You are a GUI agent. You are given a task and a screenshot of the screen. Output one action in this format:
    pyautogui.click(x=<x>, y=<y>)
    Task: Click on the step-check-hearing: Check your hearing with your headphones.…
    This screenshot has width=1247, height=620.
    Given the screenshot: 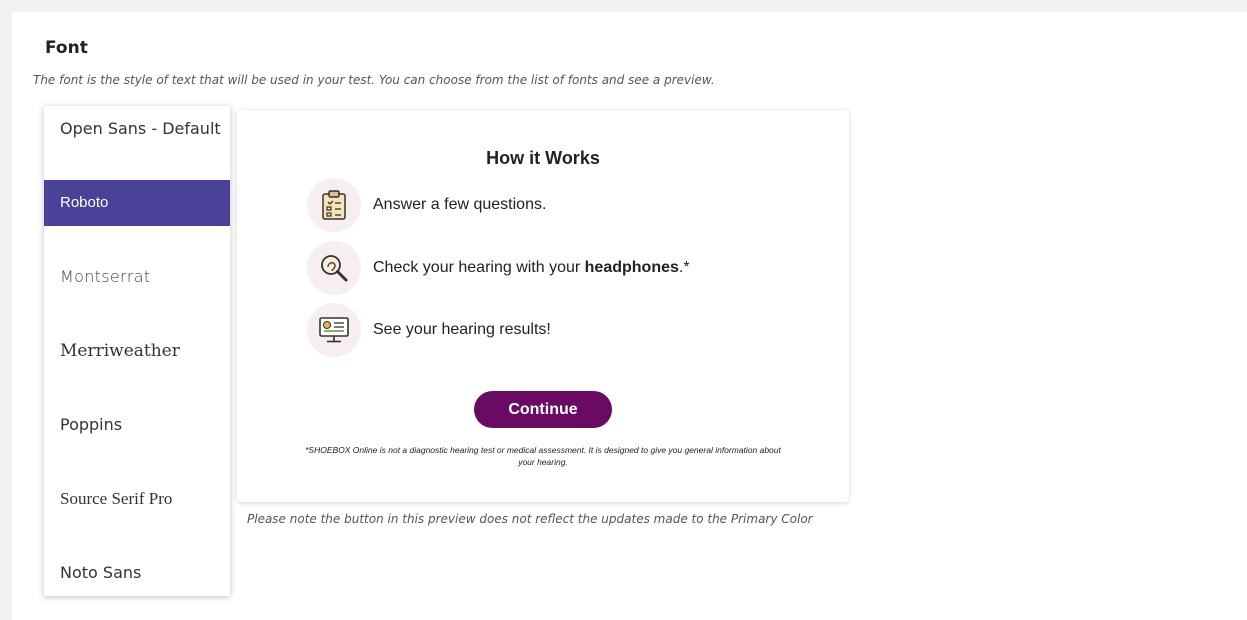 What is the action you would take?
    pyautogui.click(x=498, y=268)
    